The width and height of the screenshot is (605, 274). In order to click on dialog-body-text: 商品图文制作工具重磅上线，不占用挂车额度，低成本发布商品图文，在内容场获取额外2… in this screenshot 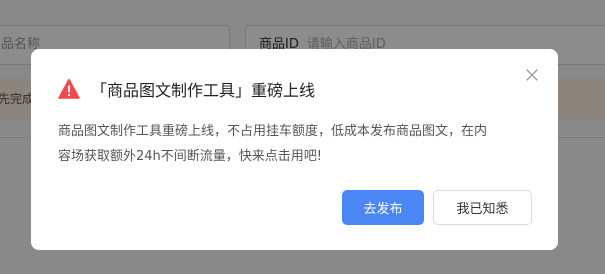, I will do `click(273, 144)`.